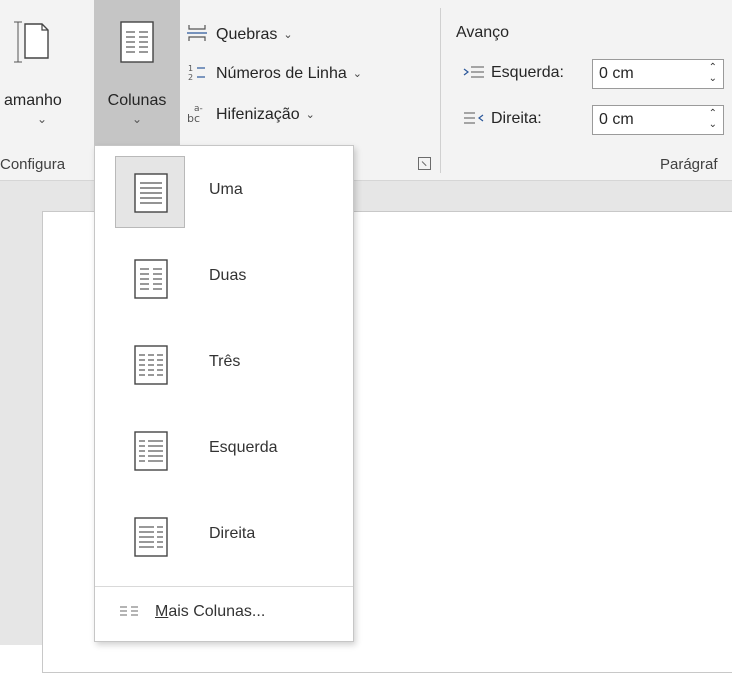 This screenshot has height=673, width=732. Describe the element at coordinates (616, 119) in the screenshot. I see `indent-right-value: 0 cm` at that location.